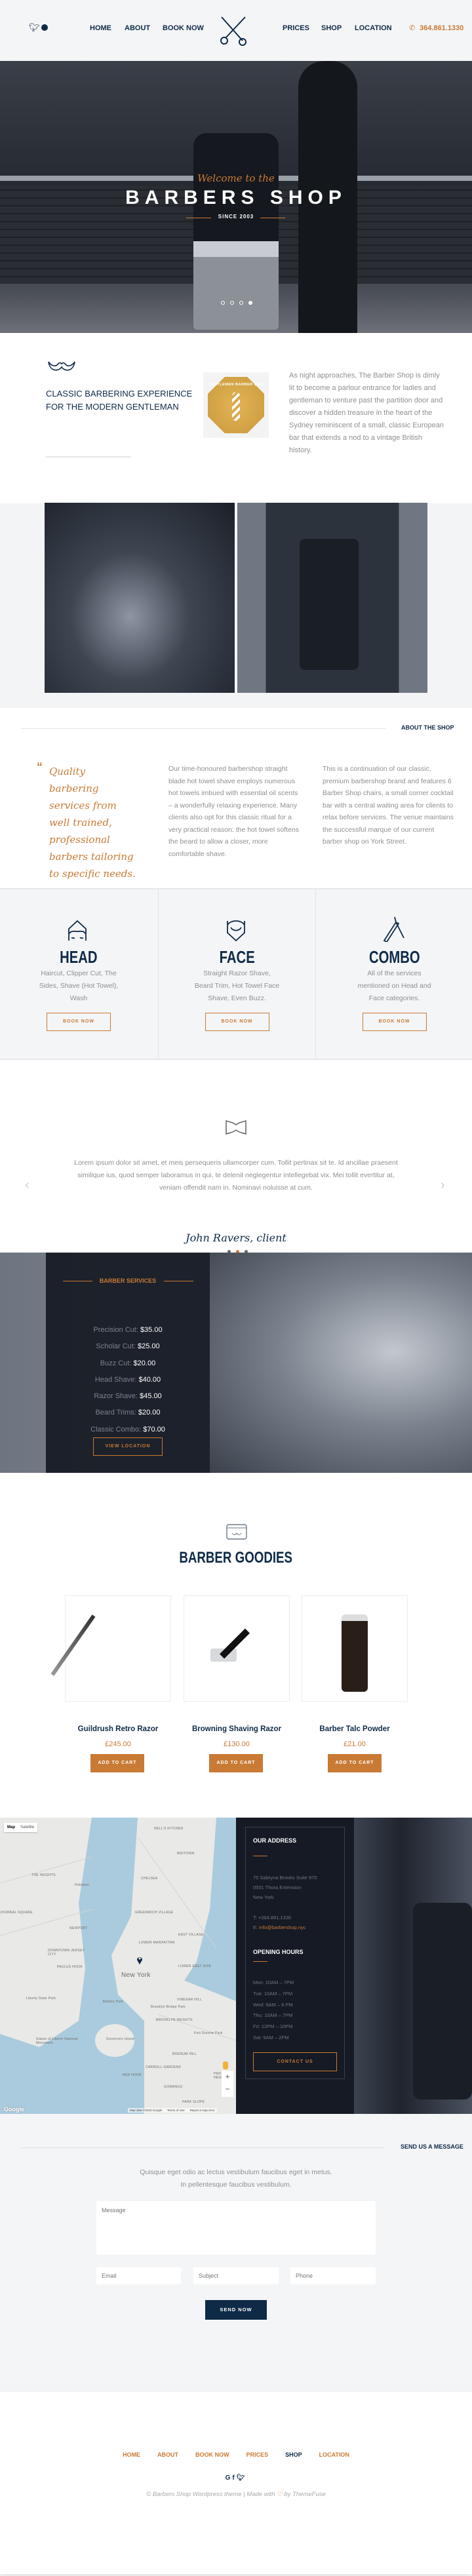 This screenshot has height=2576, width=472. What do you see at coordinates (333, 2275) in the screenshot?
I see `phone-input` at bounding box center [333, 2275].